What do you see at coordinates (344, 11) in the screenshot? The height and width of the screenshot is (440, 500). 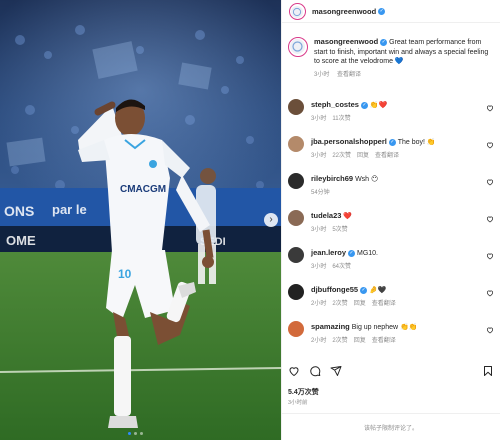 I see `author-username: masongreenwood` at bounding box center [344, 11].